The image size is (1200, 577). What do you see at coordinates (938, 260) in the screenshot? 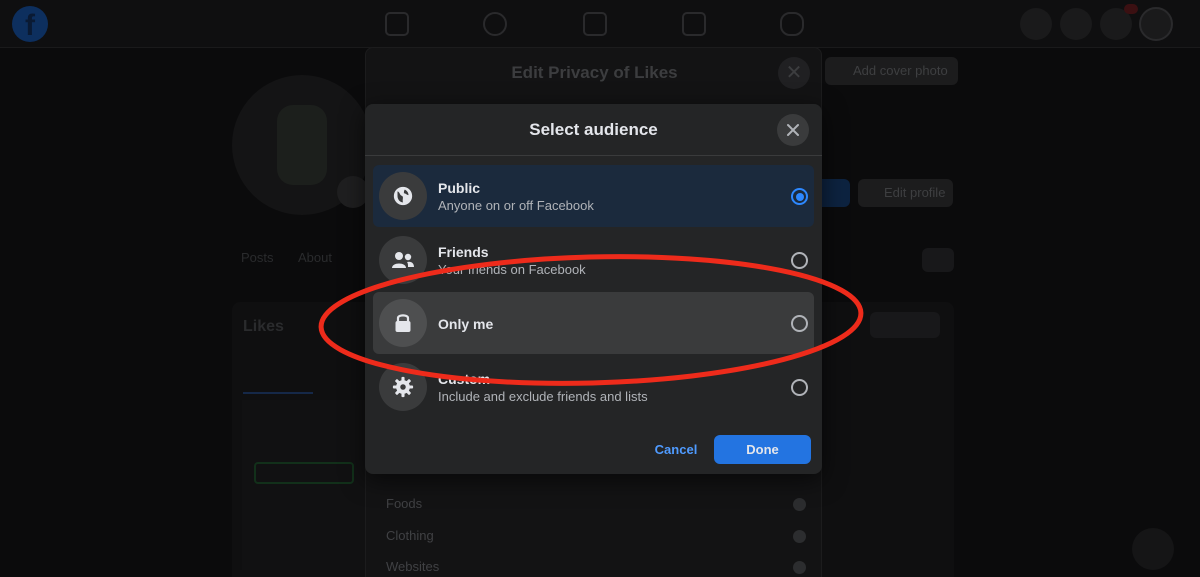
I see `more-options-button` at bounding box center [938, 260].